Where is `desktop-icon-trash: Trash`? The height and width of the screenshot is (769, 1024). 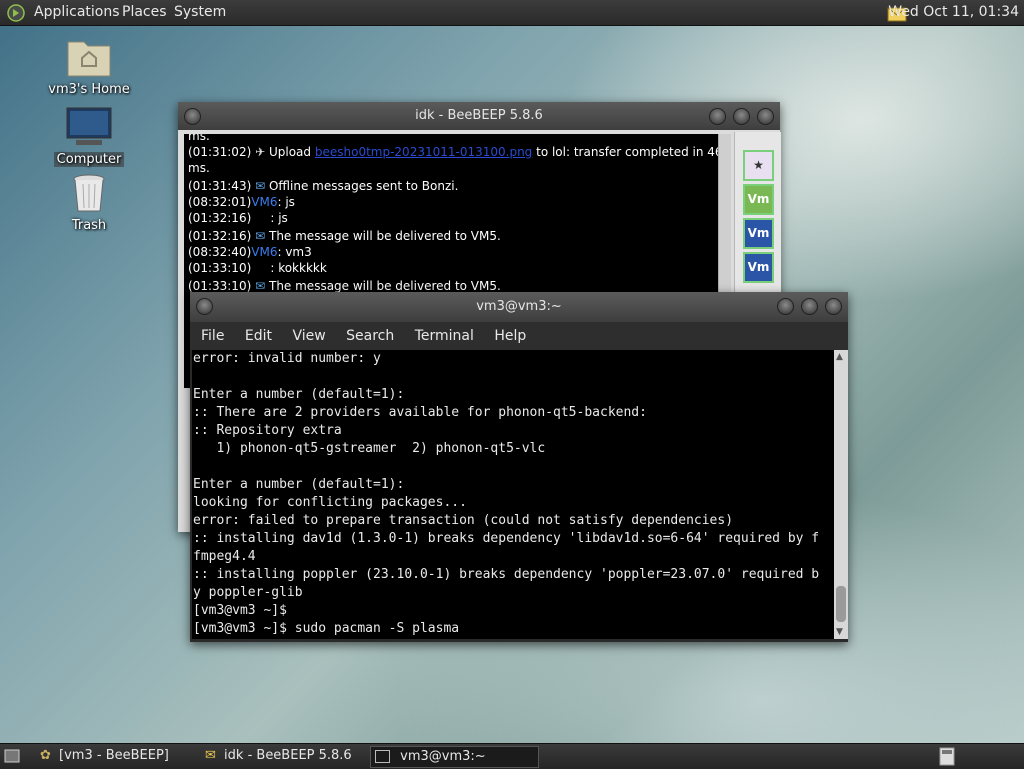 desktop-icon-trash: Trash is located at coordinates (89, 202).